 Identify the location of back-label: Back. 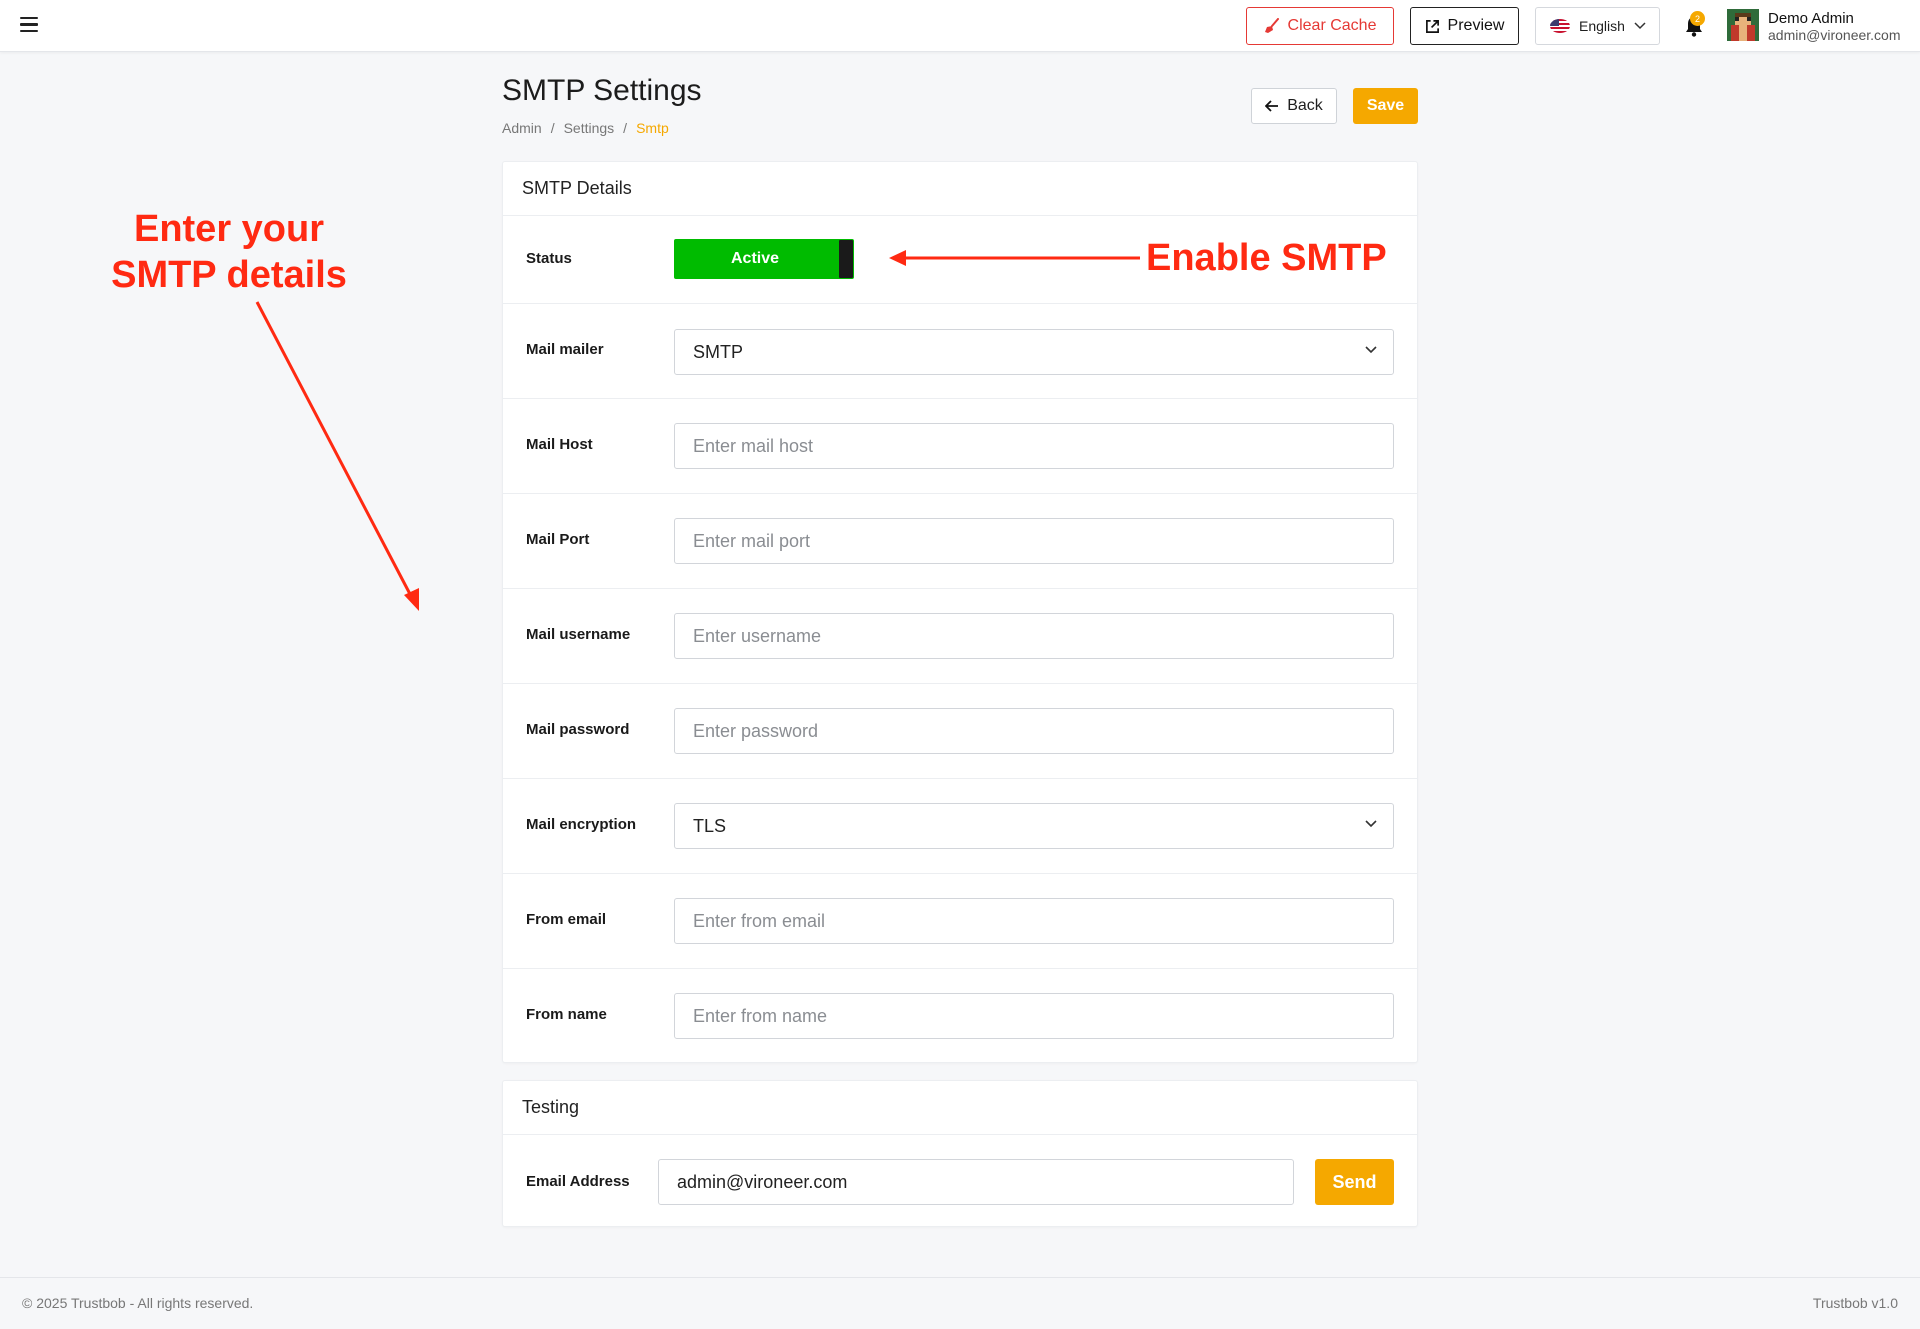
(1305, 105).